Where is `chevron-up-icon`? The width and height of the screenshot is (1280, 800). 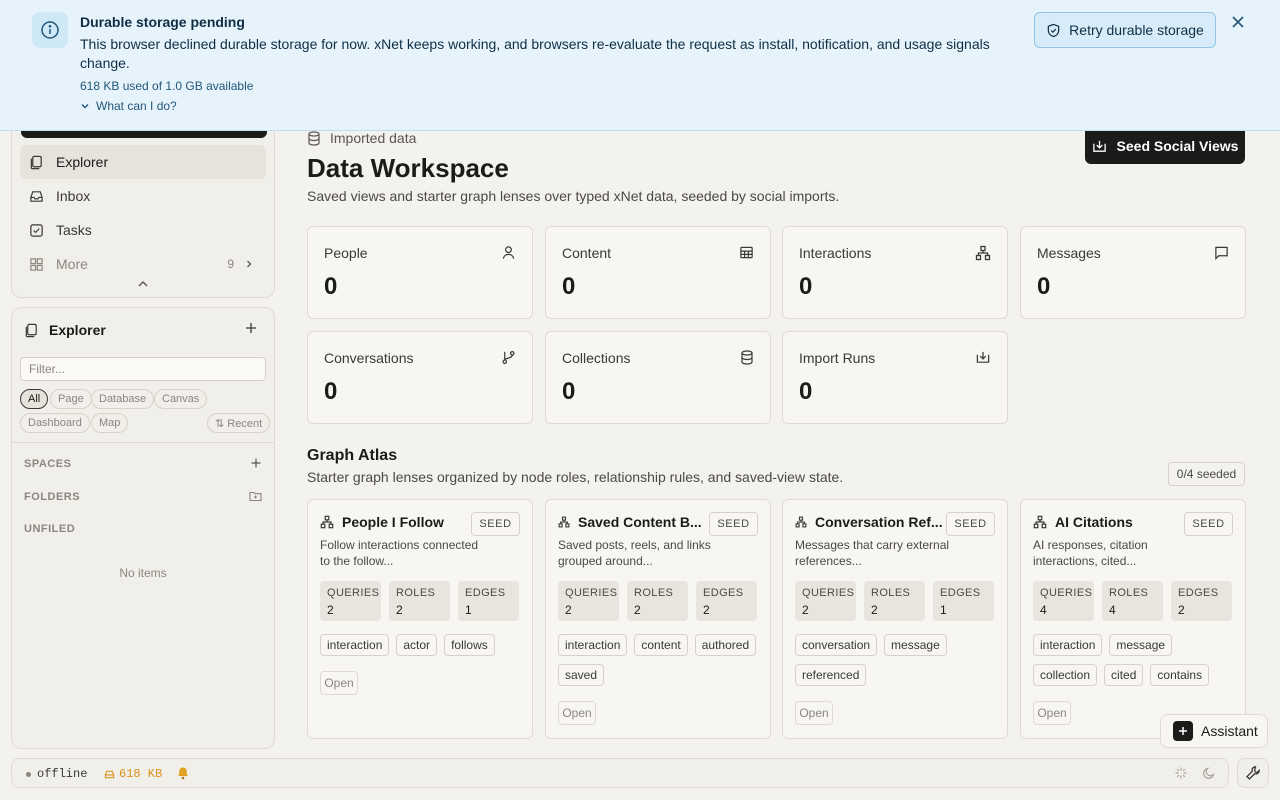 chevron-up-icon is located at coordinates (143, 284).